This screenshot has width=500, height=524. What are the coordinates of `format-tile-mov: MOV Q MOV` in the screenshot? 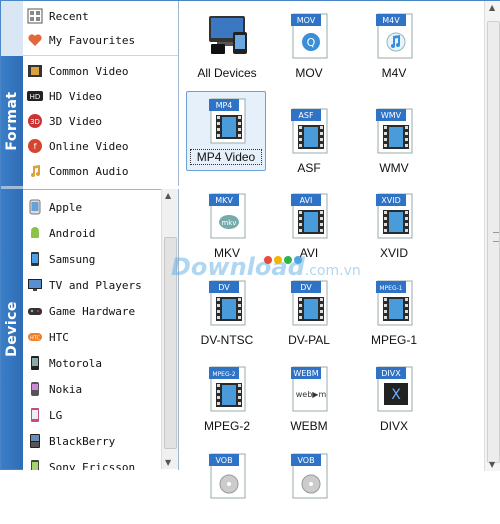 It's located at (309, 42).